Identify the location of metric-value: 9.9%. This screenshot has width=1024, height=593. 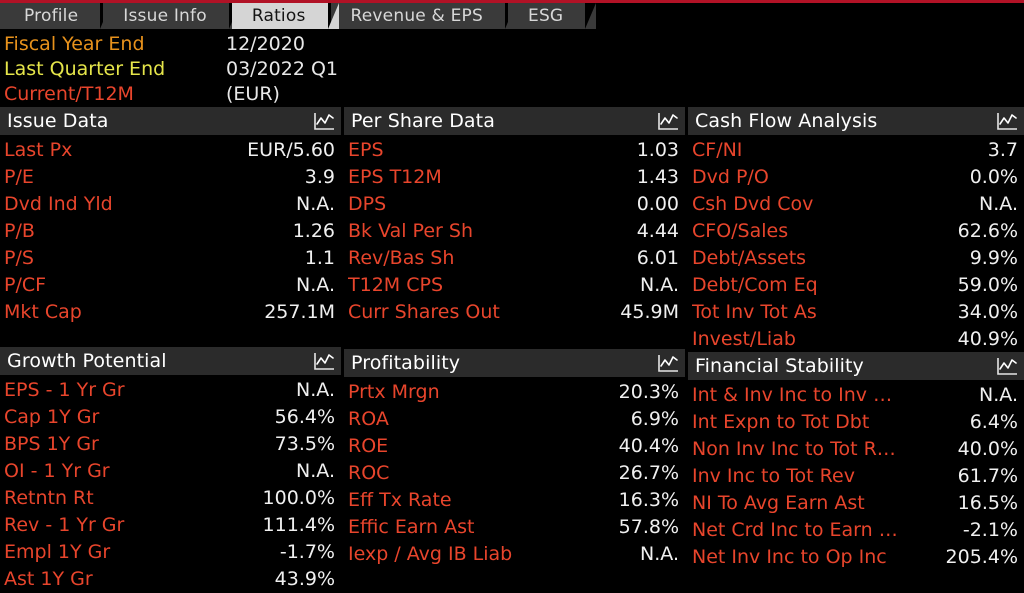
(993, 257).